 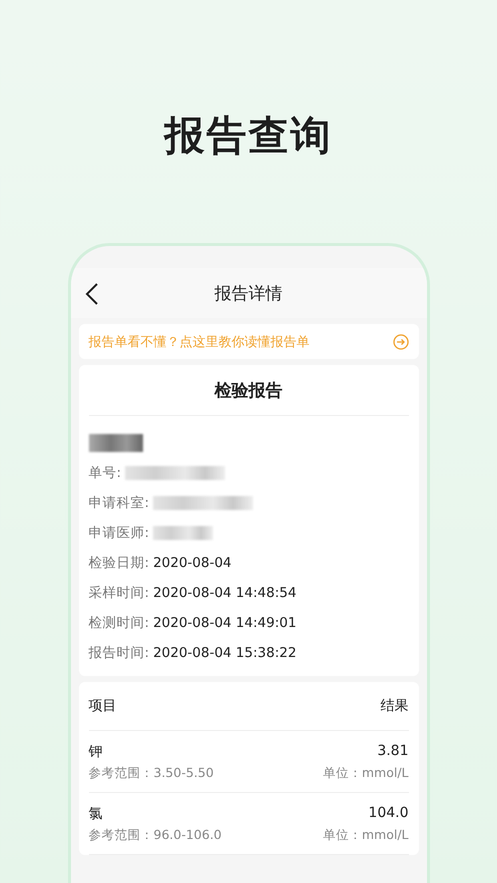 I want to click on item-name: 氯, so click(x=96, y=814).